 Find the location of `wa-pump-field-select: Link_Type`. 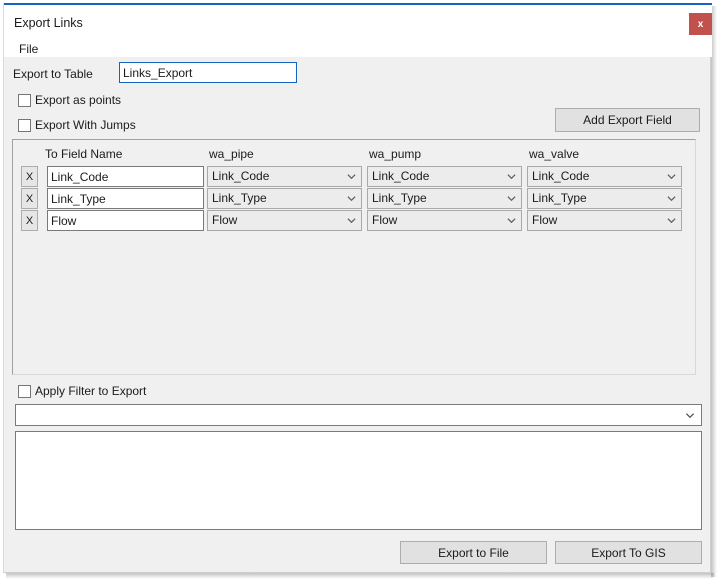

wa-pump-field-select: Link_Type is located at coordinates (444, 198).